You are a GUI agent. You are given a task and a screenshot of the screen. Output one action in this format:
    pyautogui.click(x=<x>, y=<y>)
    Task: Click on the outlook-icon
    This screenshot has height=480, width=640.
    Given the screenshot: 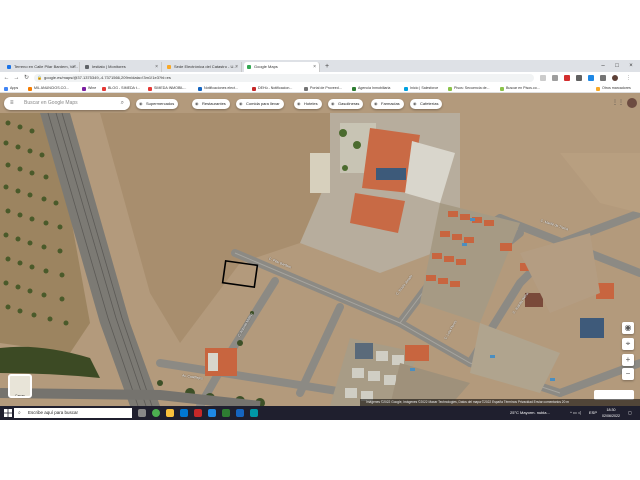 What is the action you would take?
    pyautogui.click(x=212, y=413)
    